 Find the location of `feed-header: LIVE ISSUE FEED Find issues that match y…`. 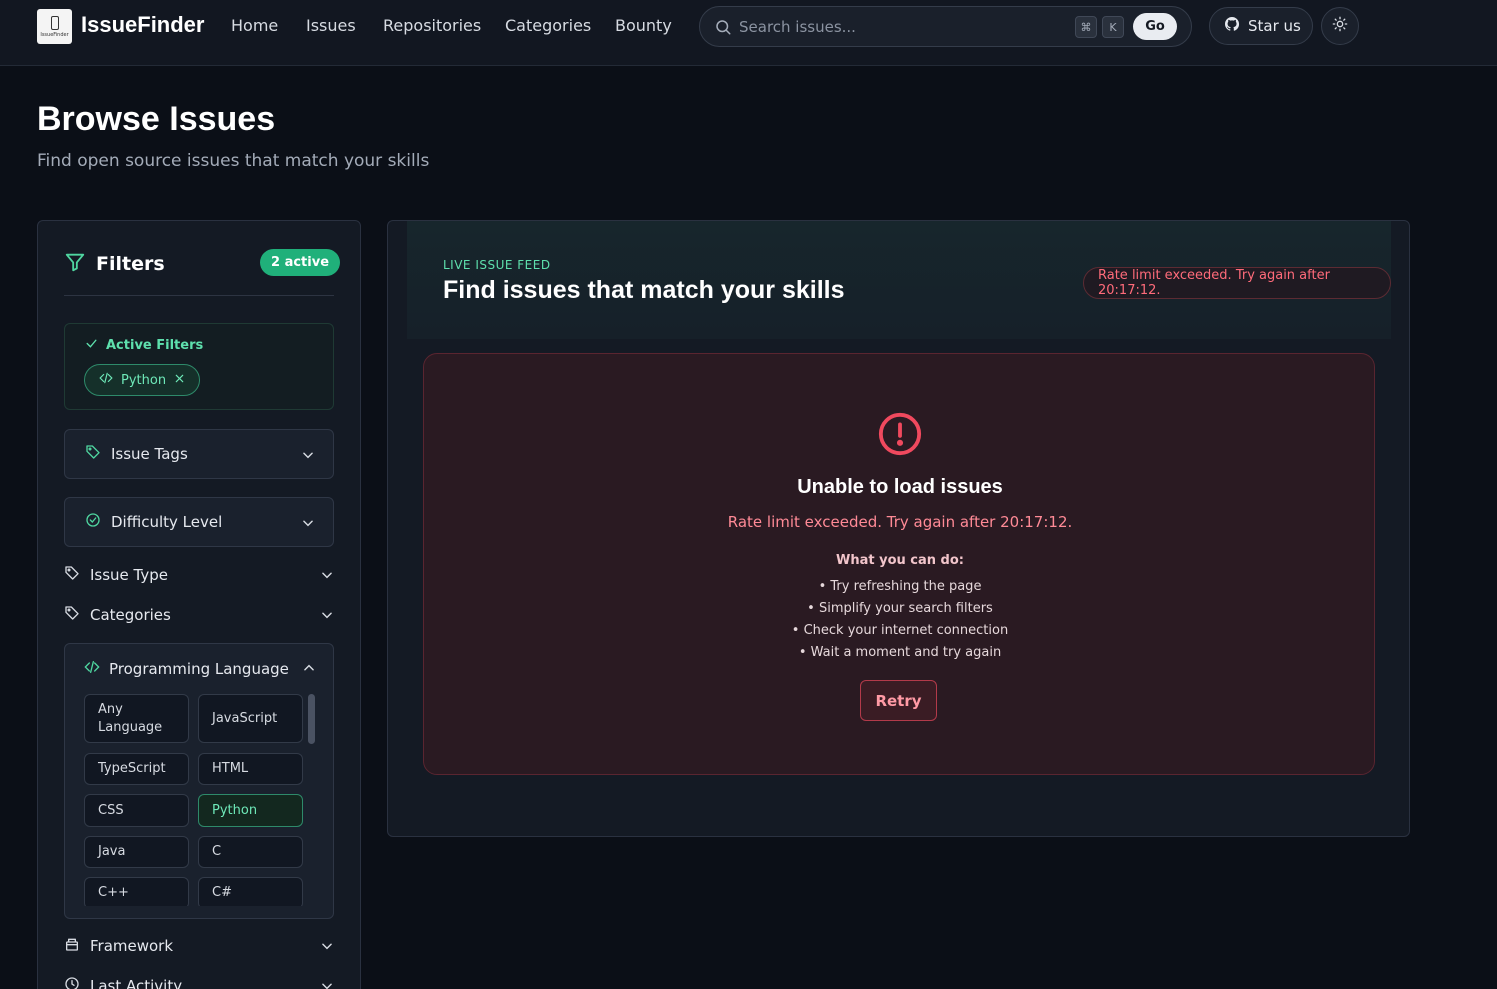

feed-header: LIVE ISSUE FEED Find issues that match y… is located at coordinates (899, 280).